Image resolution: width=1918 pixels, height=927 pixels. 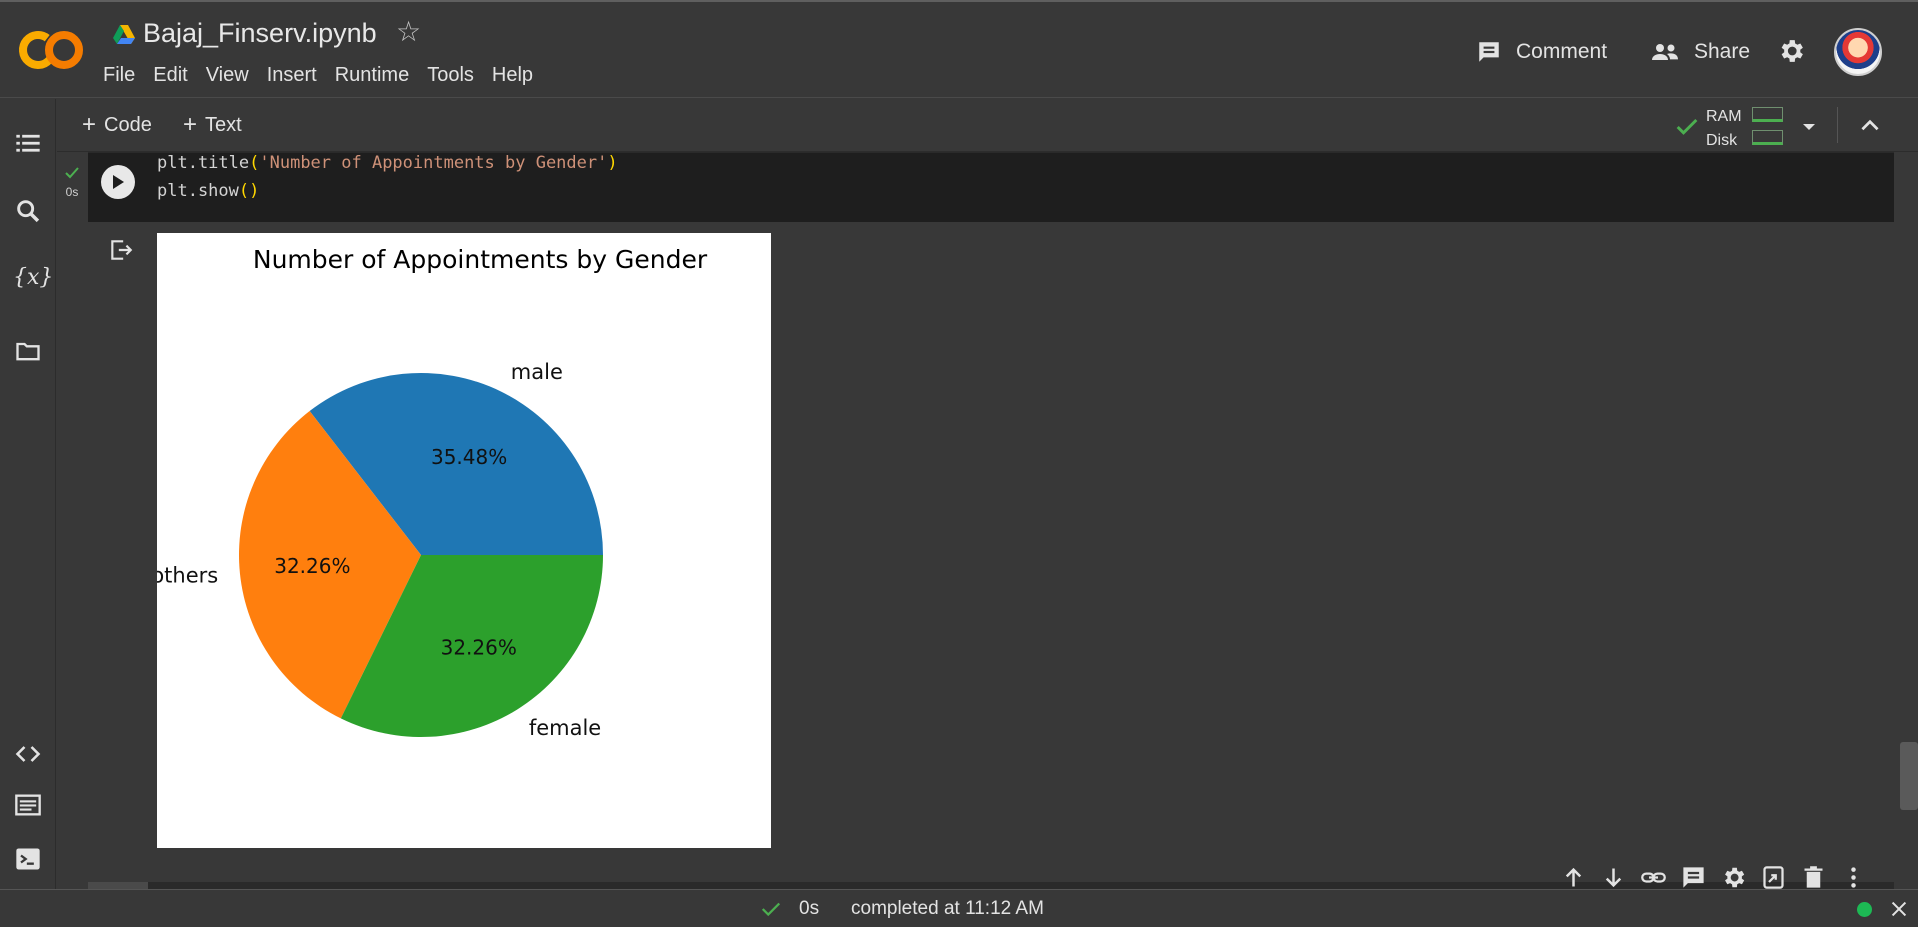 What do you see at coordinates (1722, 140) in the screenshot?
I see `disk-label: Disk` at bounding box center [1722, 140].